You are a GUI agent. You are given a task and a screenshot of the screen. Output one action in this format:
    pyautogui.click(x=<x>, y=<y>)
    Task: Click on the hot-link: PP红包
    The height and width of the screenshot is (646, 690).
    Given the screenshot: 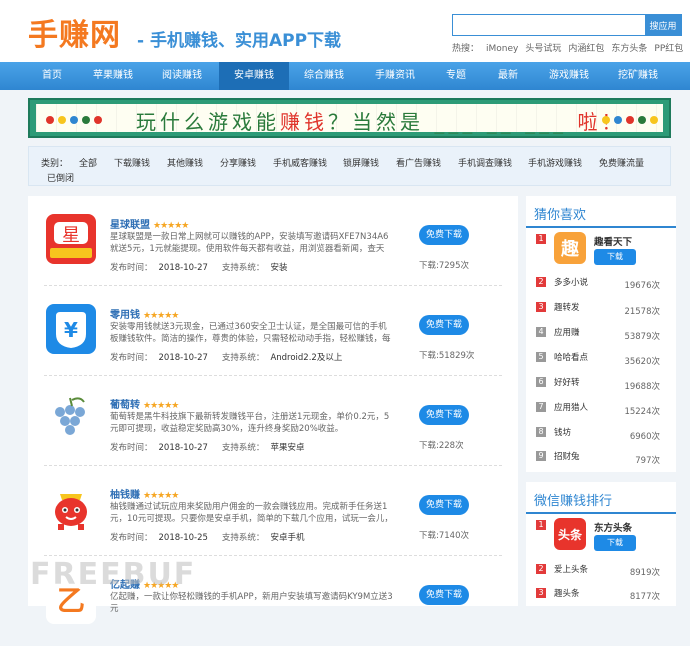 What is the action you would take?
    pyautogui.click(x=668, y=49)
    